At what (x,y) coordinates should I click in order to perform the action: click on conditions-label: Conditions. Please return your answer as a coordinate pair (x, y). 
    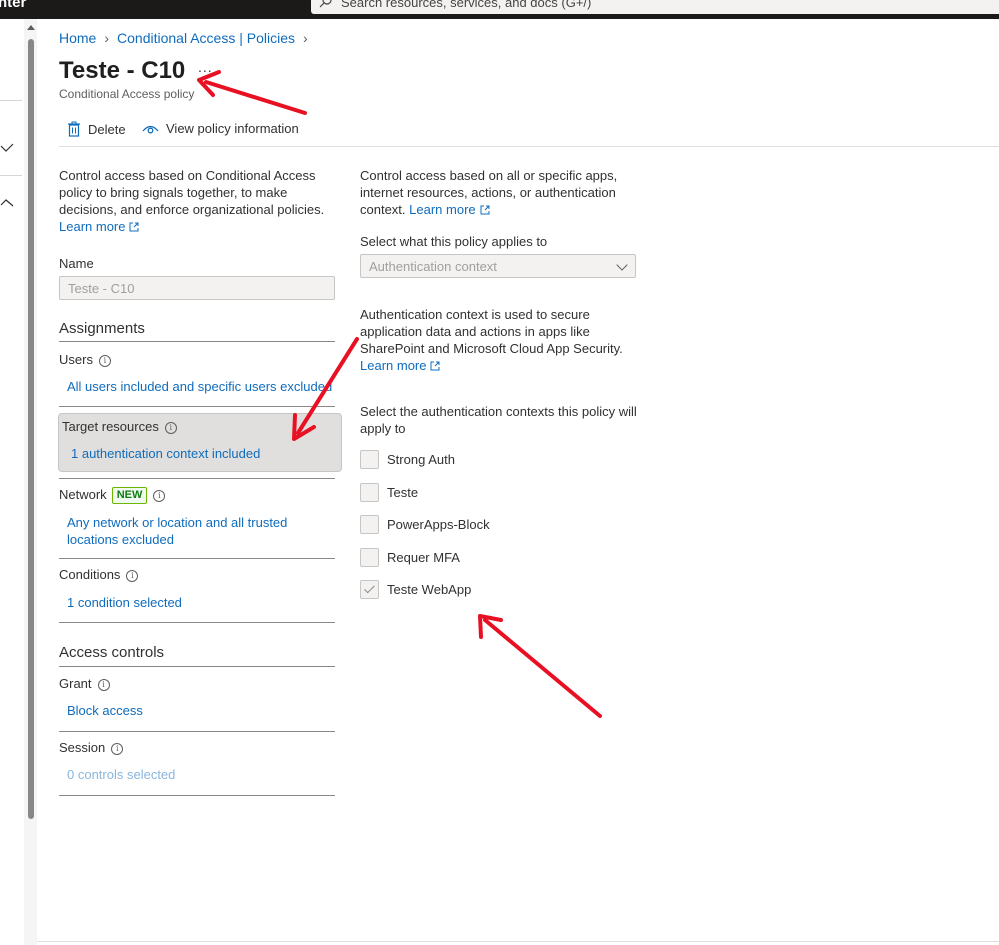
    Looking at the image, I should click on (90, 574).